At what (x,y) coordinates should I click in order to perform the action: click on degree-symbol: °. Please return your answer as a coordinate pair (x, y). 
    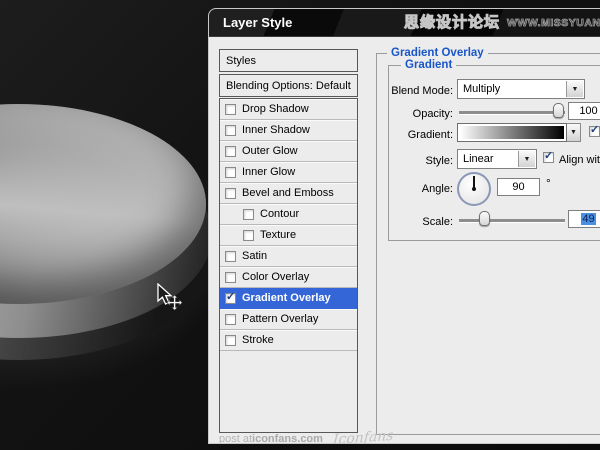
    Looking at the image, I should click on (548, 183).